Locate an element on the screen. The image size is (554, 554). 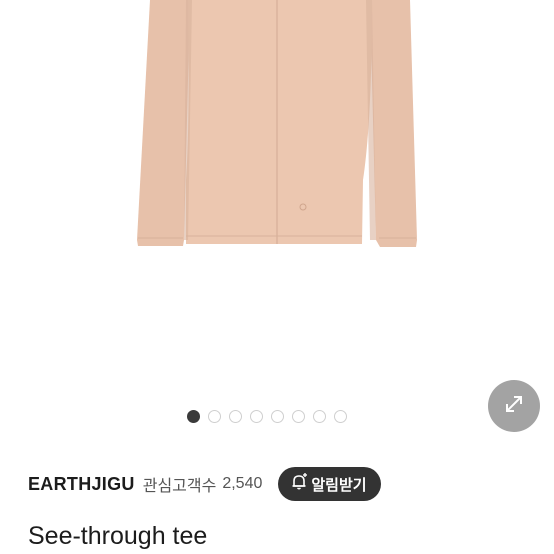
carousel-indicators is located at coordinates (267, 416).